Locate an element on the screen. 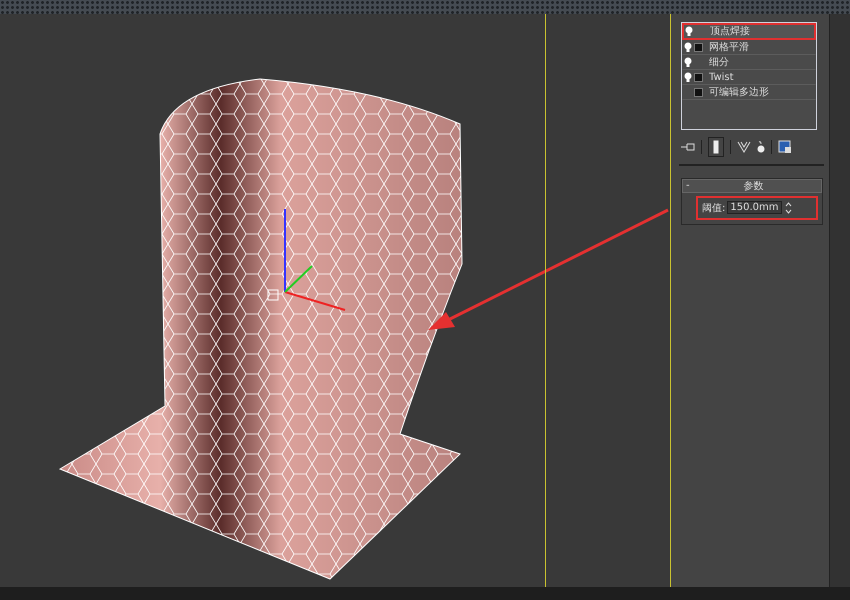 The image size is (850, 600). expand-icon is located at coordinates (698, 47).